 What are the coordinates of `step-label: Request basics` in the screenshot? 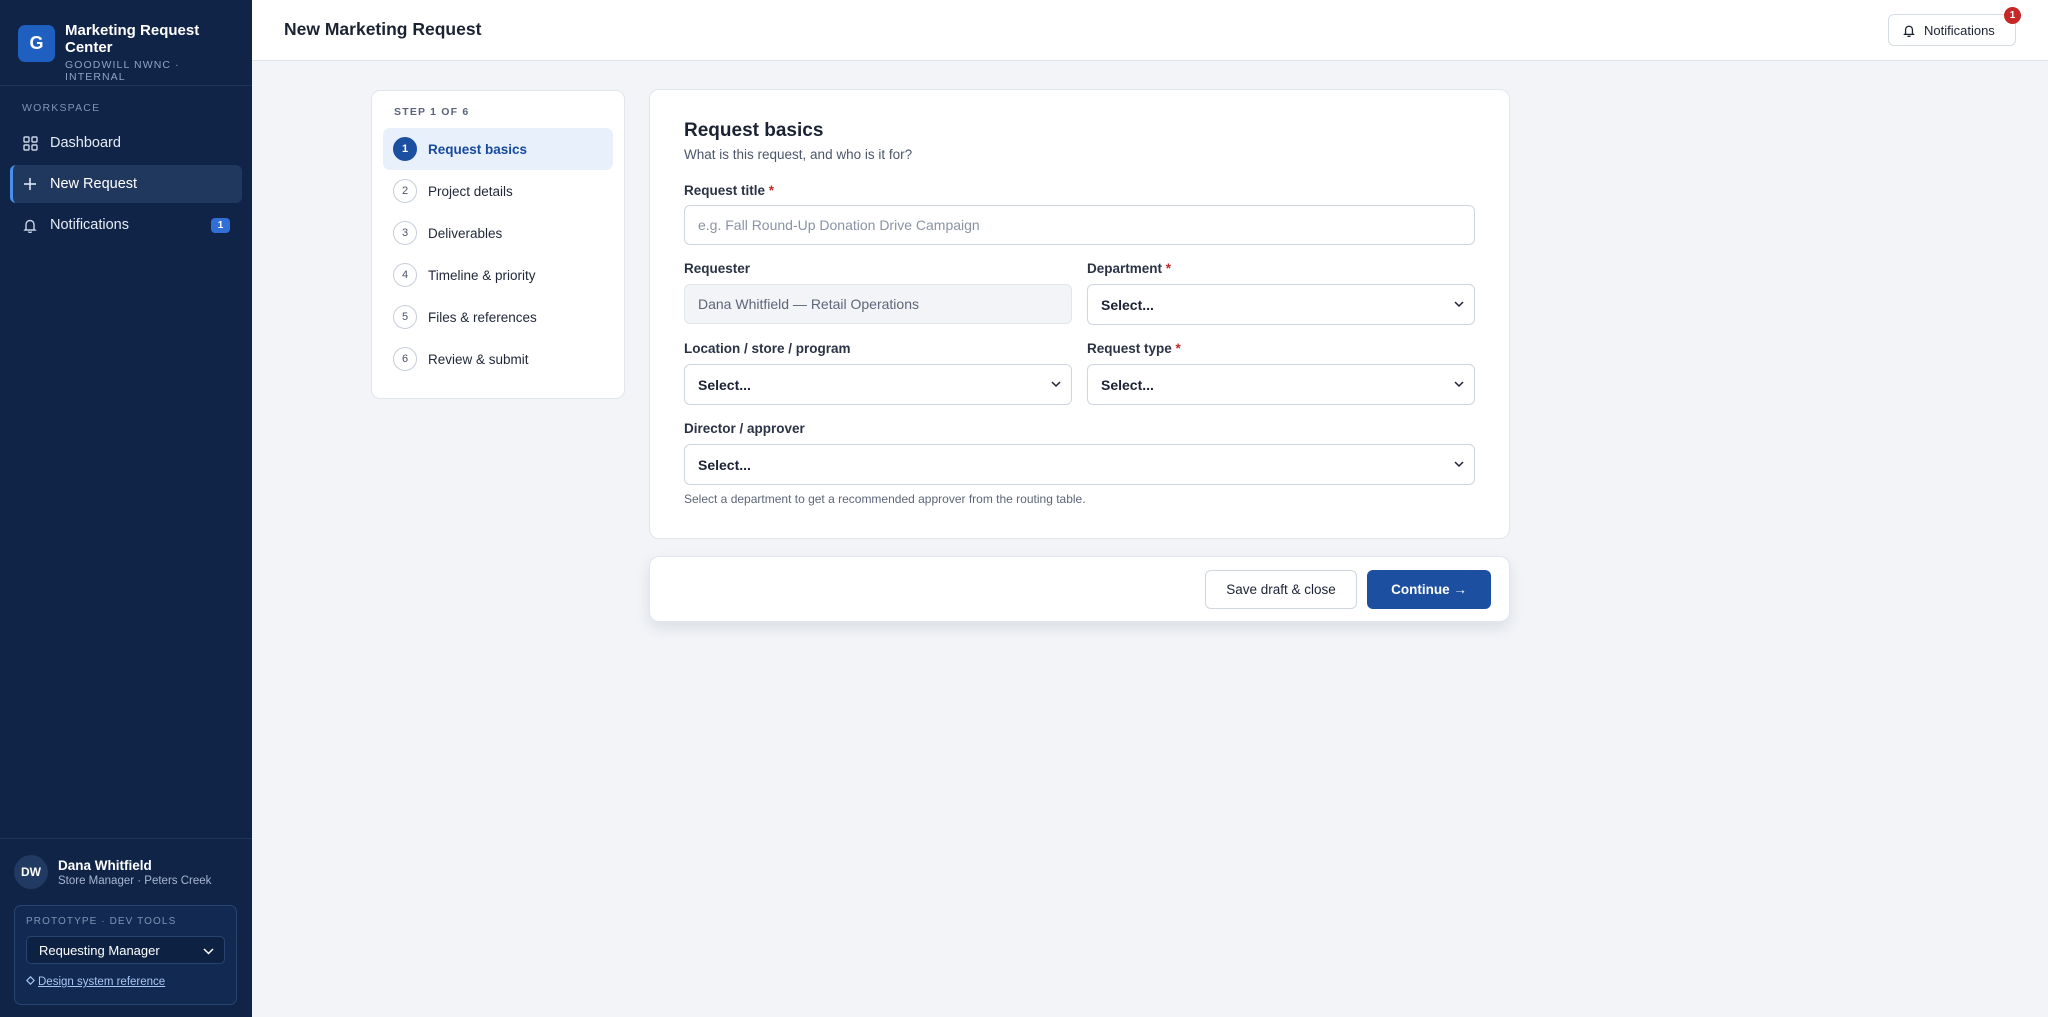 It's located at (478, 149).